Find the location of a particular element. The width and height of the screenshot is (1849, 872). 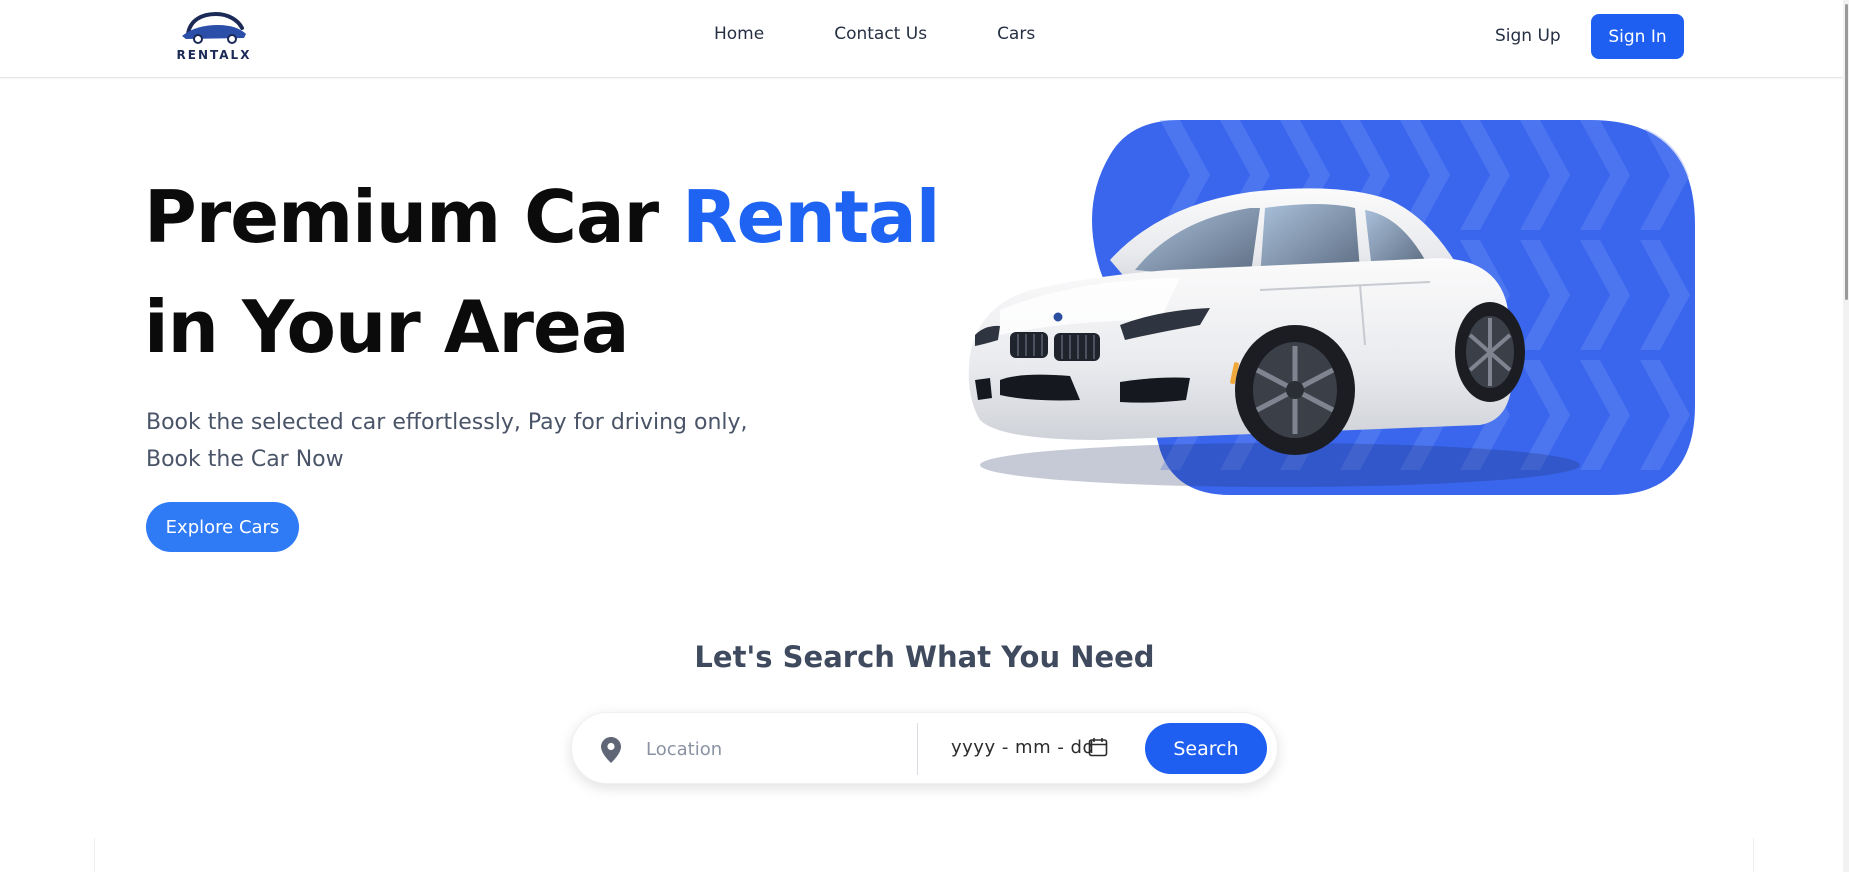

main-nav: Home Contact Us Cars is located at coordinates (874, 34).